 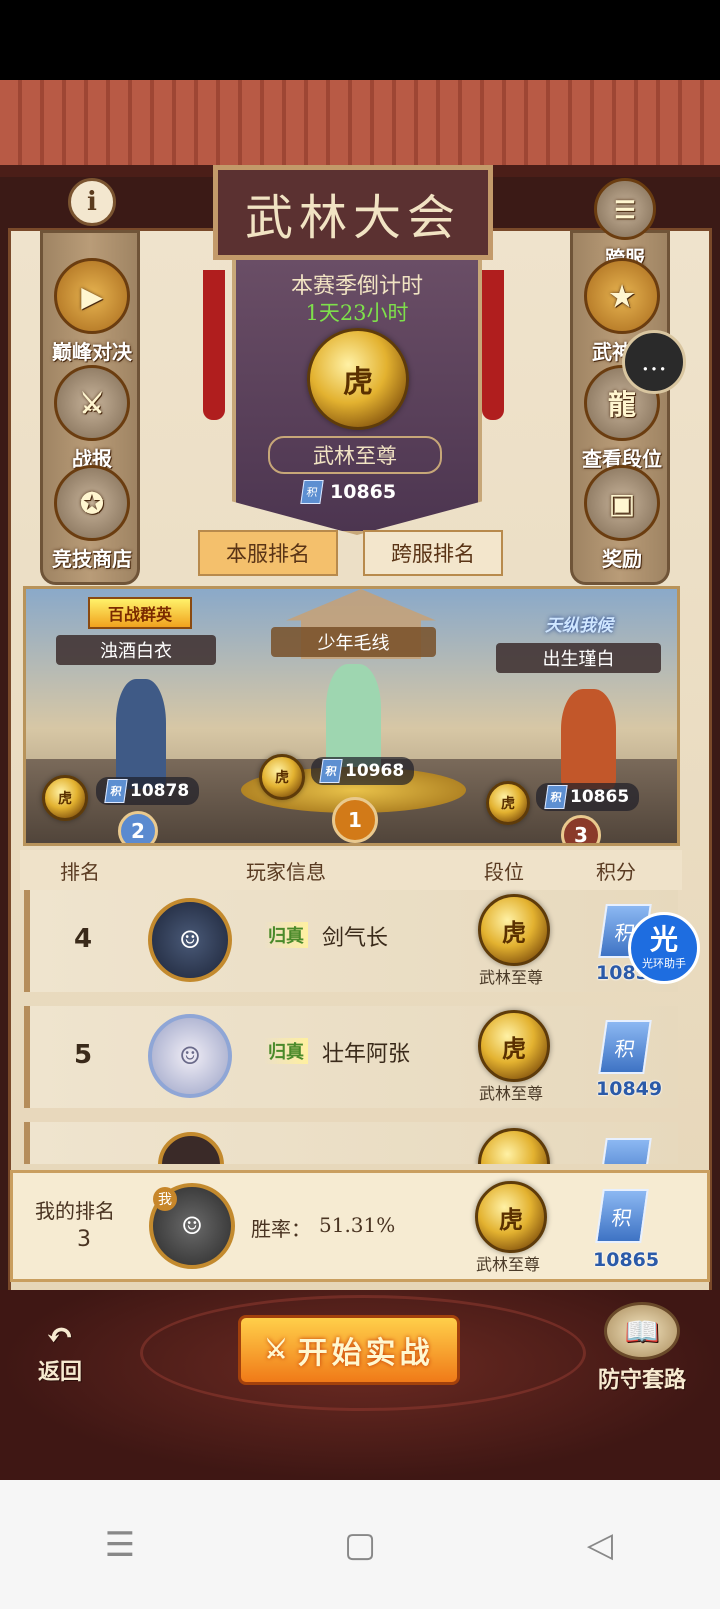 I want to click on row-score: 10849, so click(x=629, y=1089).